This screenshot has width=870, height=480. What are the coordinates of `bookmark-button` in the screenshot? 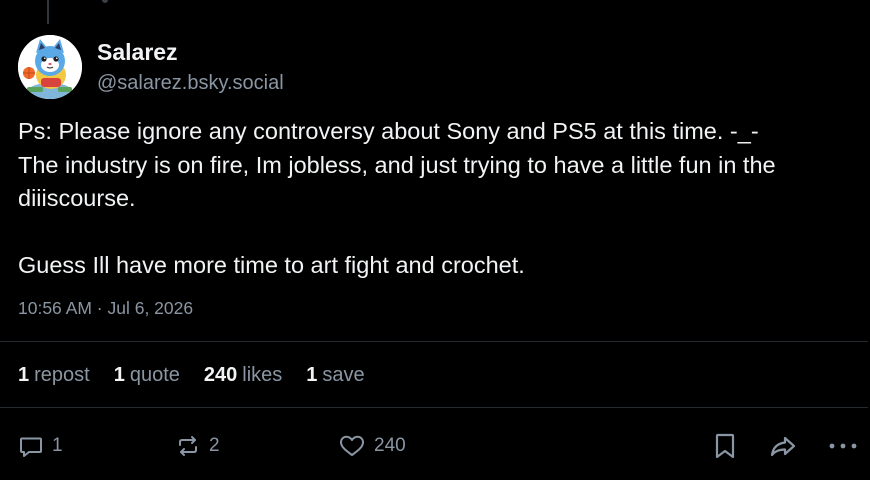 It's located at (725, 446).